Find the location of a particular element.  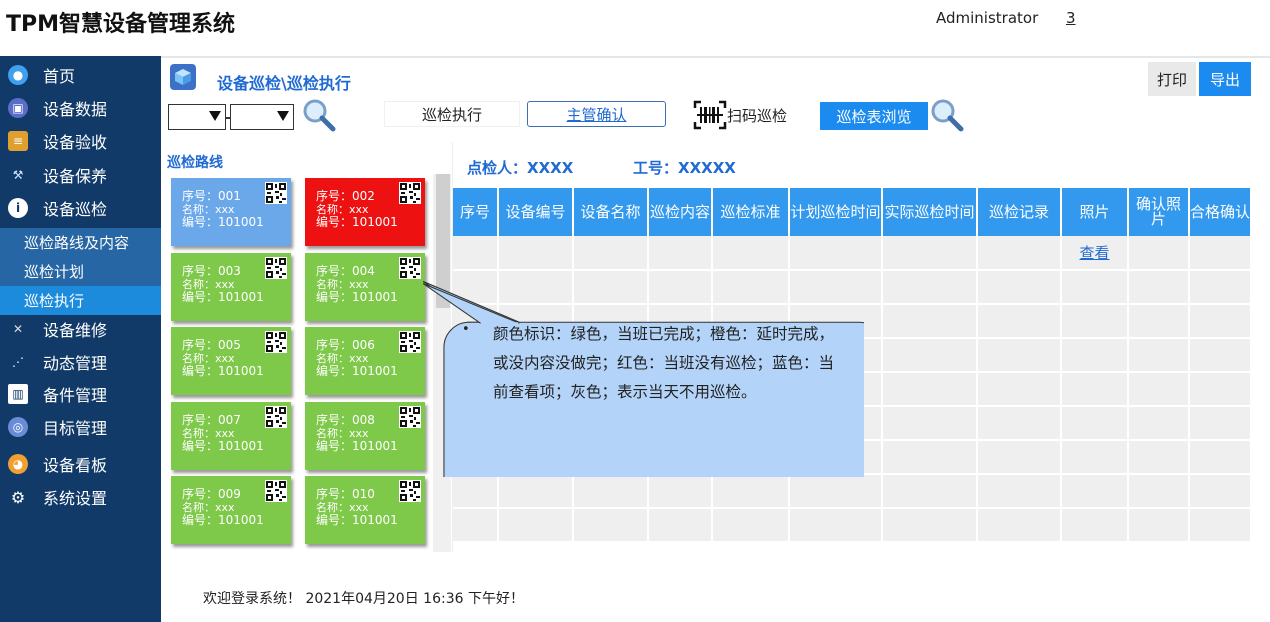

browse-inspection-button: 巡检表浏览 is located at coordinates (874, 116).